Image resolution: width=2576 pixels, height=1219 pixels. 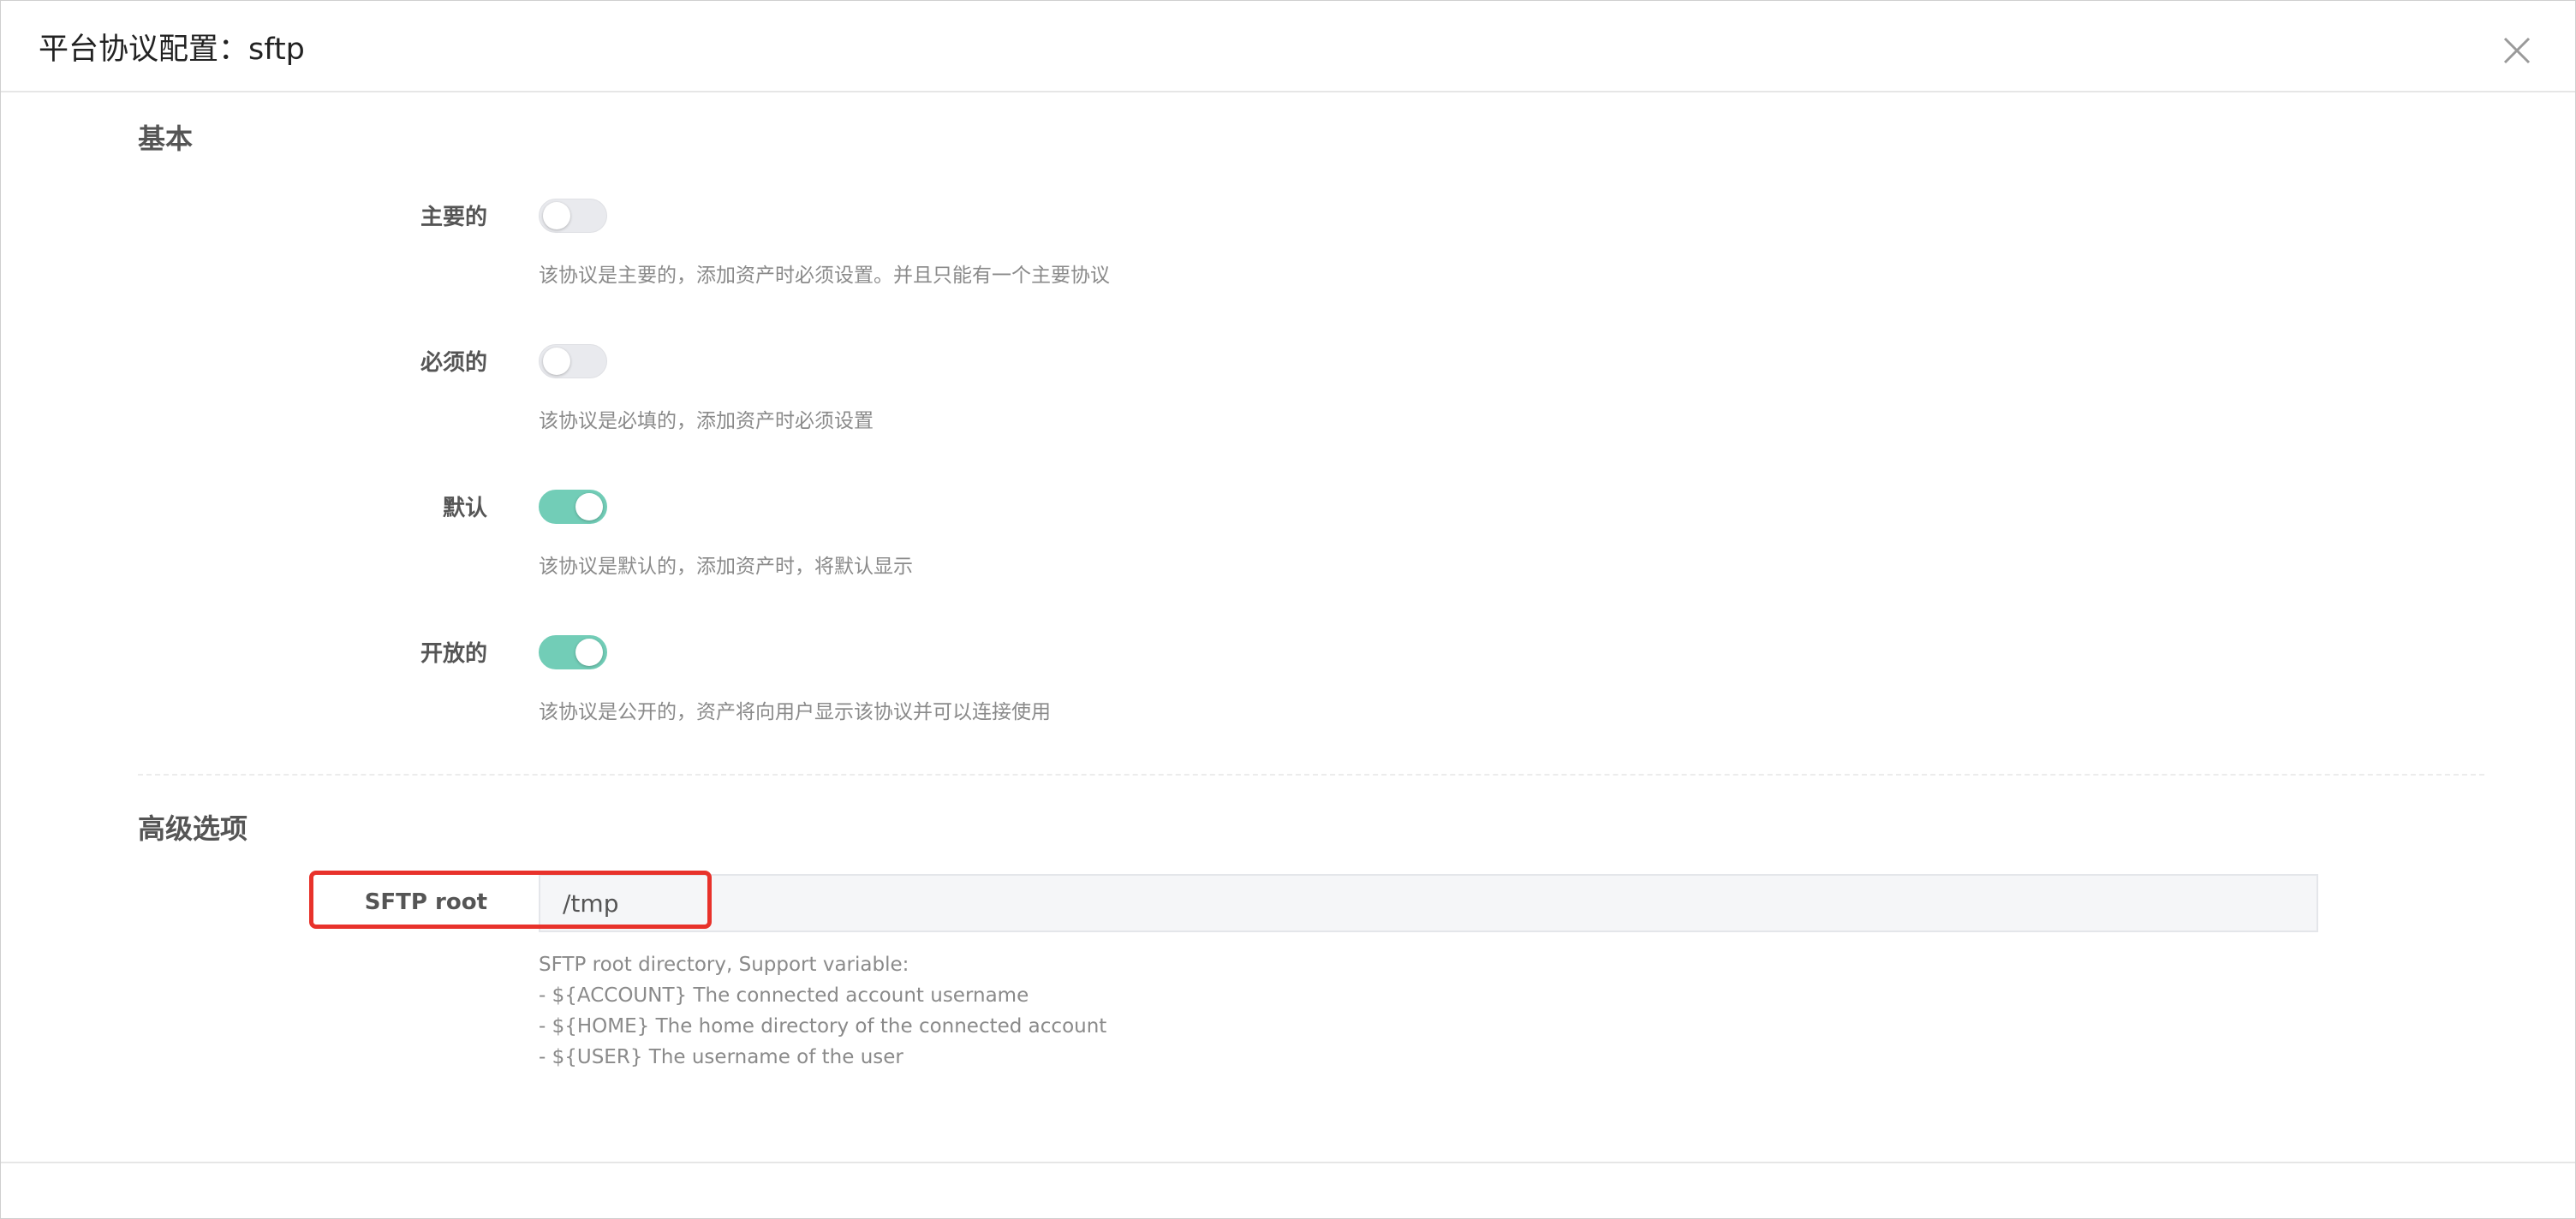 What do you see at coordinates (706, 421) in the screenshot?
I see `required-help: 该协议是必填的，添加资产时必须设置` at bounding box center [706, 421].